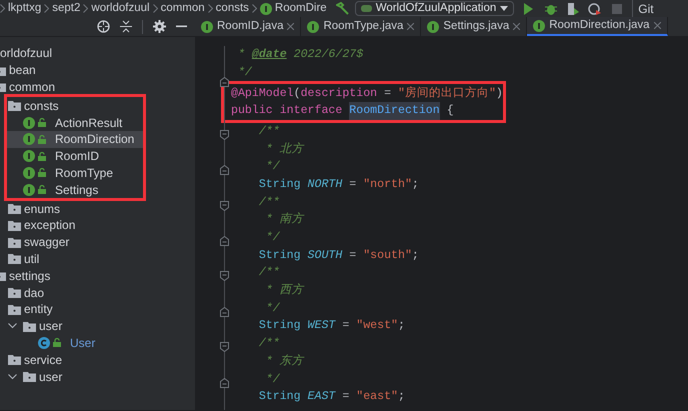 This screenshot has width=688, height=411. Describe the element at coordinates (182, 8) in the screenshot. I see `breadcrumb-item: common` at that location.